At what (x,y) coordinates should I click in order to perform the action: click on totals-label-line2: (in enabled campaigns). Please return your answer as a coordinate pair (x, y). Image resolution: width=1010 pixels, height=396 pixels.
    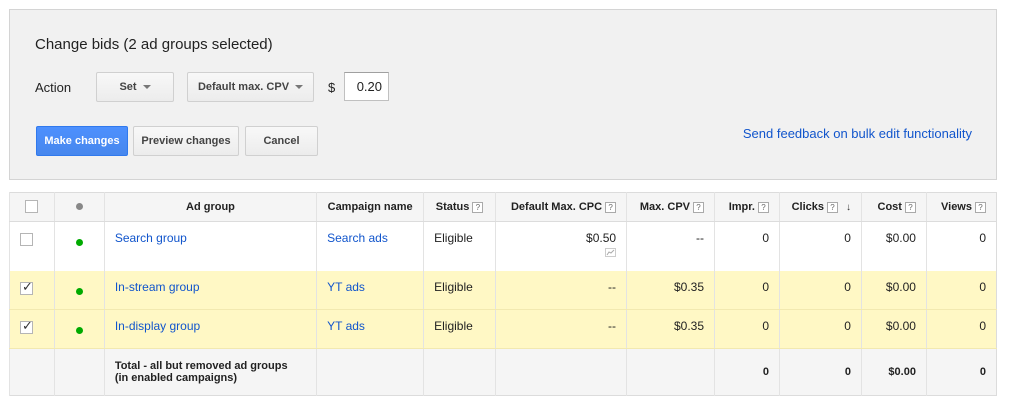
    Looking at the image, I should click on (176, 378).